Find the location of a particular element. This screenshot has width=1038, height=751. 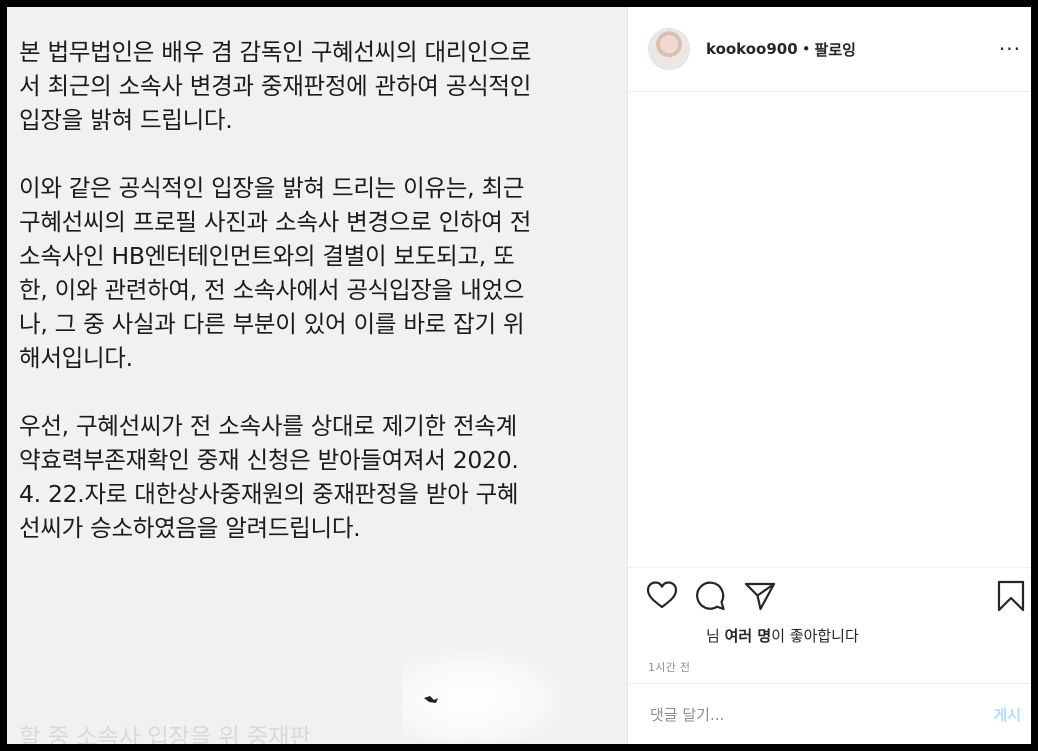

post-text-line: 구혜선씨의 프로필 사진과 소속사 변경으로 인하여 전 is located at coordinates (275, 222).